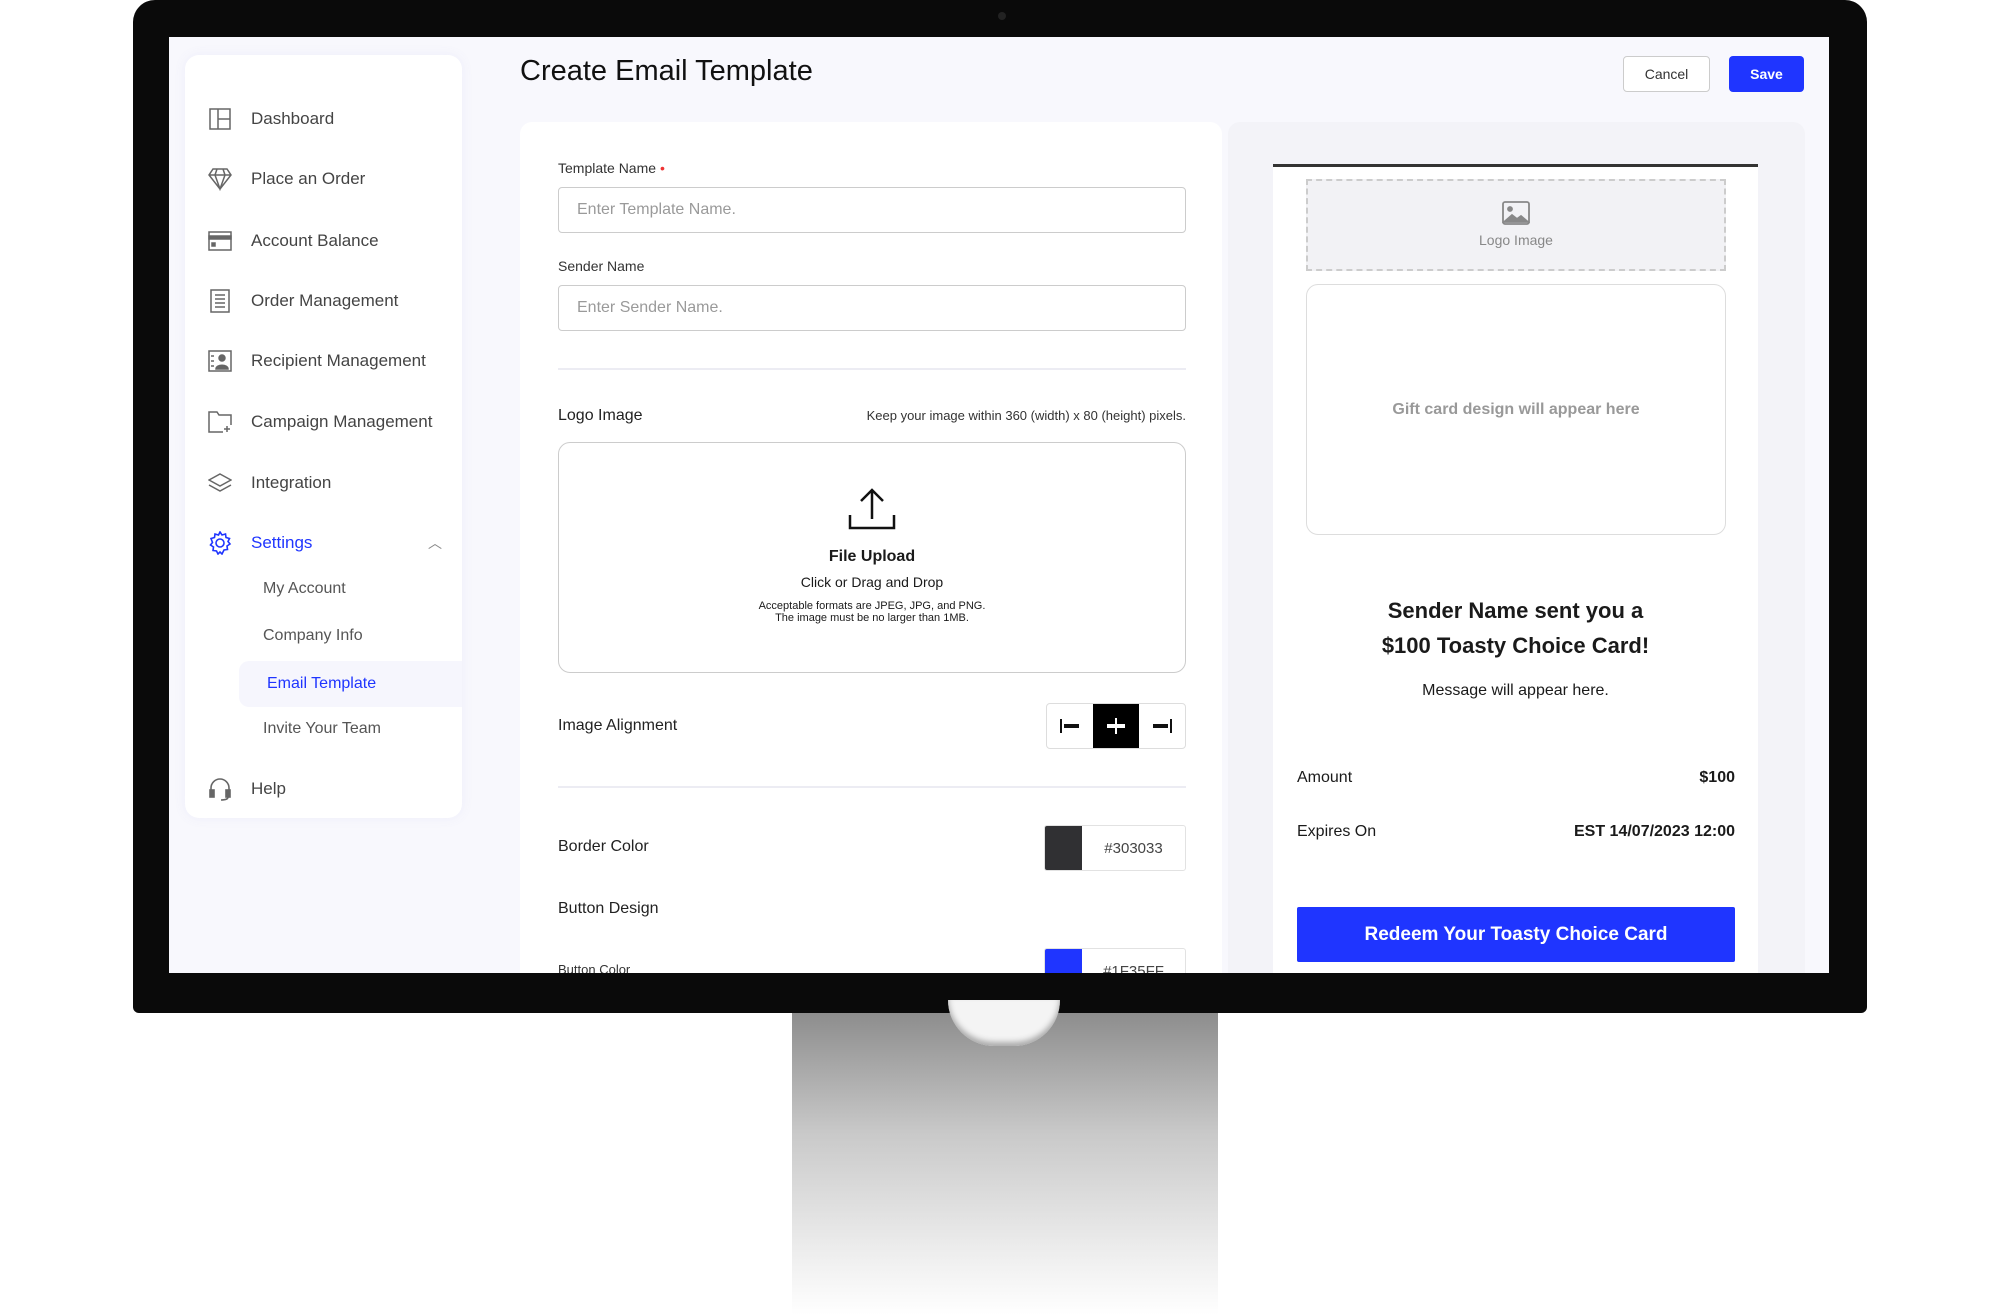 The height and width of the screenshot is (1315, 2000). What do you see at coordinates (220, 543) in the screenshot?
I see `gear-icon` at bounding box center [220, 543].